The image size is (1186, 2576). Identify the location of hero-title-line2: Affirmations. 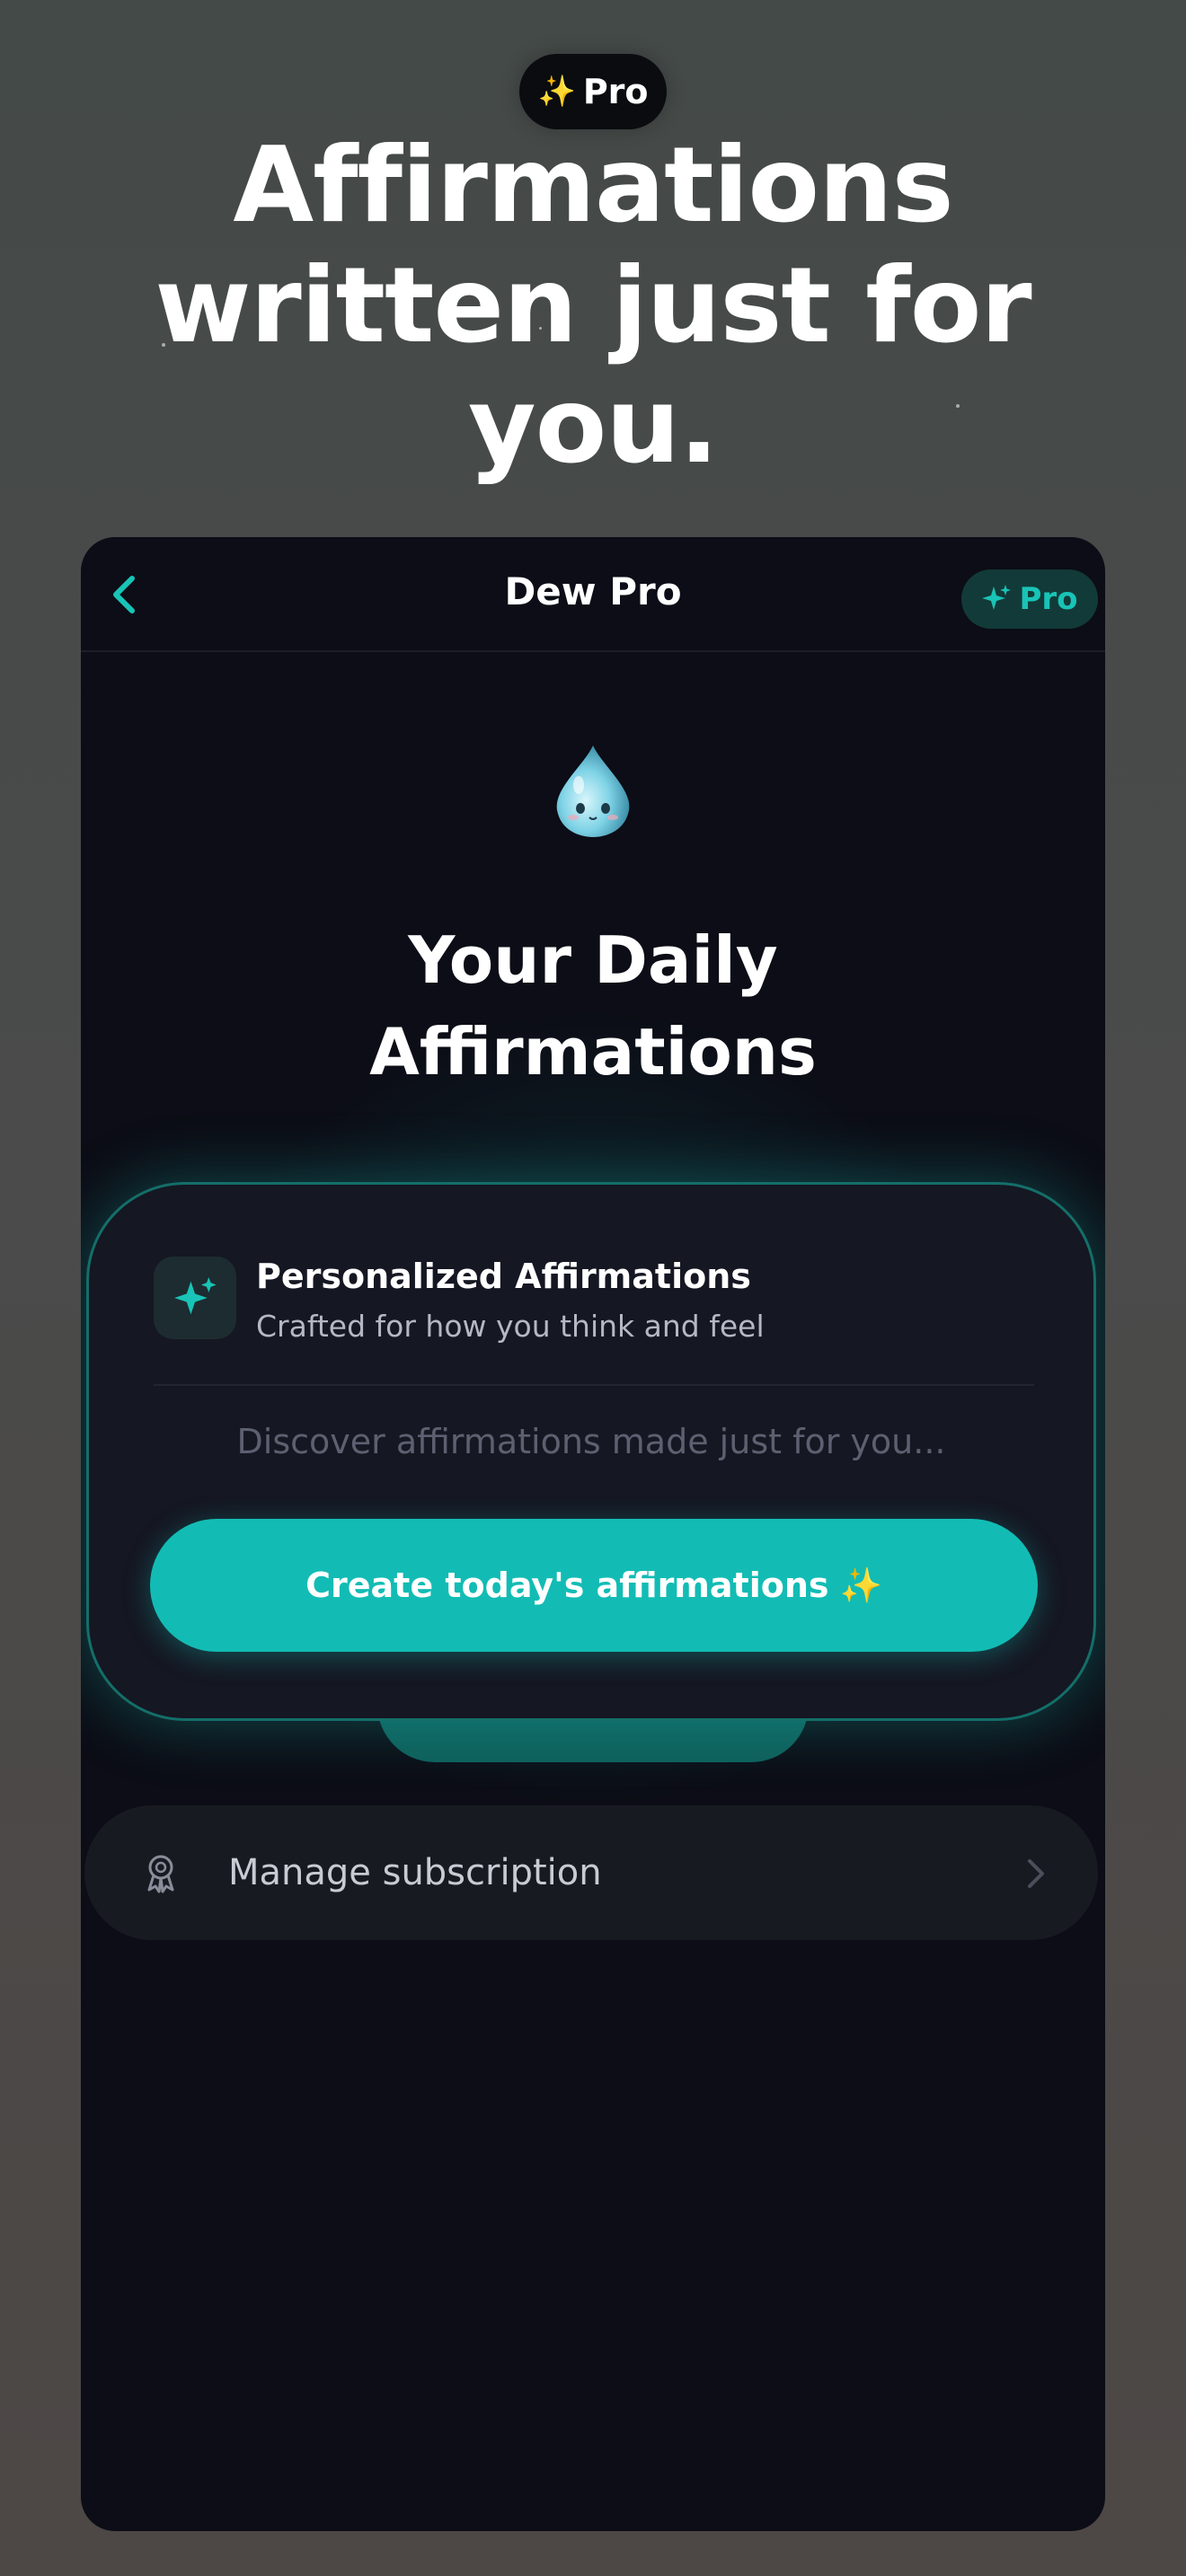
(593, 1052).